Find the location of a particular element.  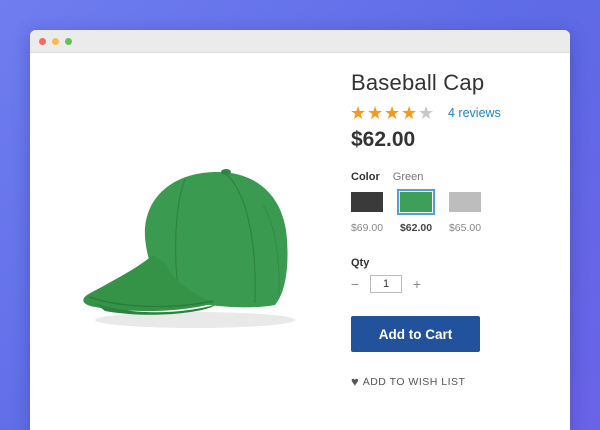

add-to-cart-button: Add to Cart is located at coordinates (415, 334).